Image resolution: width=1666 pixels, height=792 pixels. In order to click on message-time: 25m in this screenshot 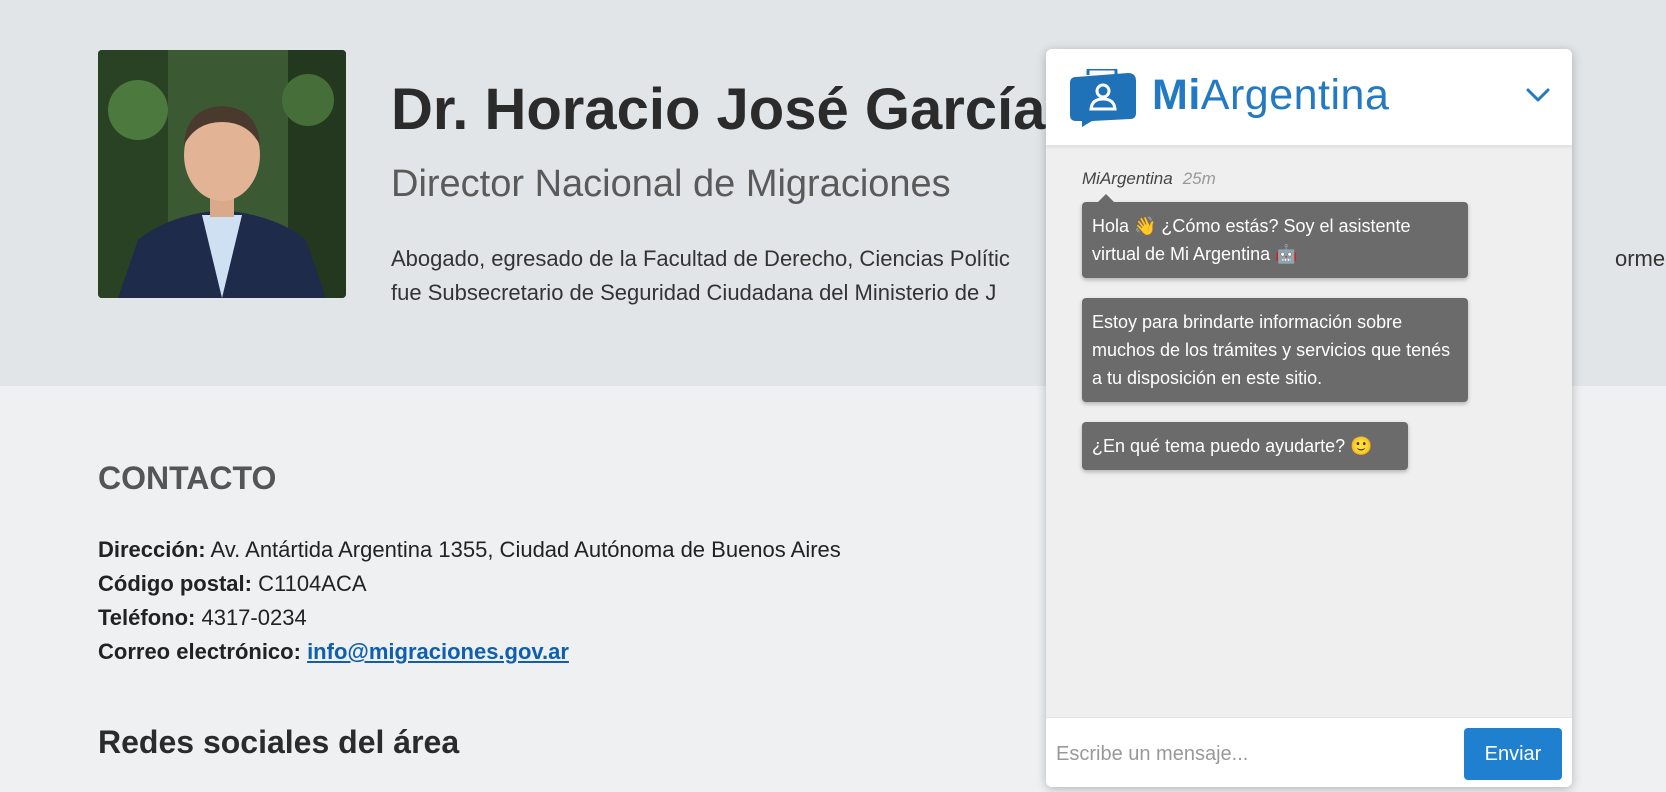, I will do `click(1199, 178)`.